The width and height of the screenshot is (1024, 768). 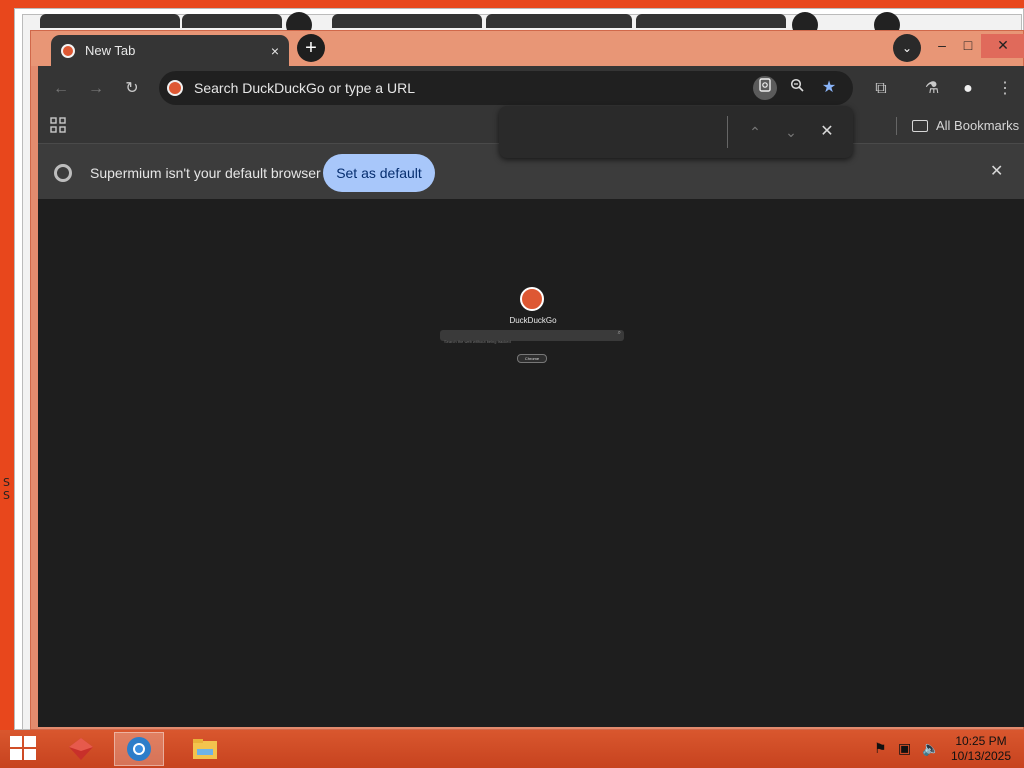 I want to click on close-window-button: ✕, so click(x=1002, y=46).